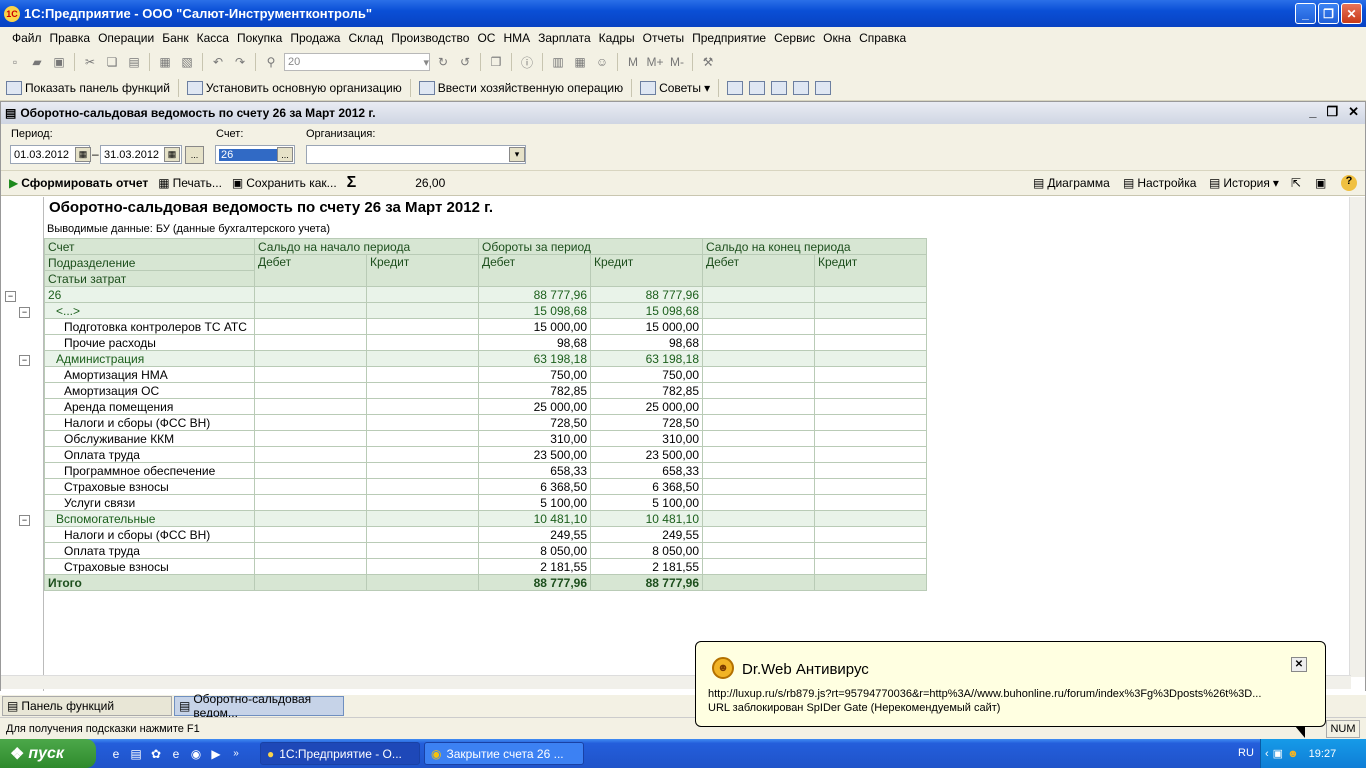 This screenshot has height=768, width=1366. What do you see at coordinates (882, 38) in the screenshot?
I see `menu-item: Справка` at bounding box center [882, 38].